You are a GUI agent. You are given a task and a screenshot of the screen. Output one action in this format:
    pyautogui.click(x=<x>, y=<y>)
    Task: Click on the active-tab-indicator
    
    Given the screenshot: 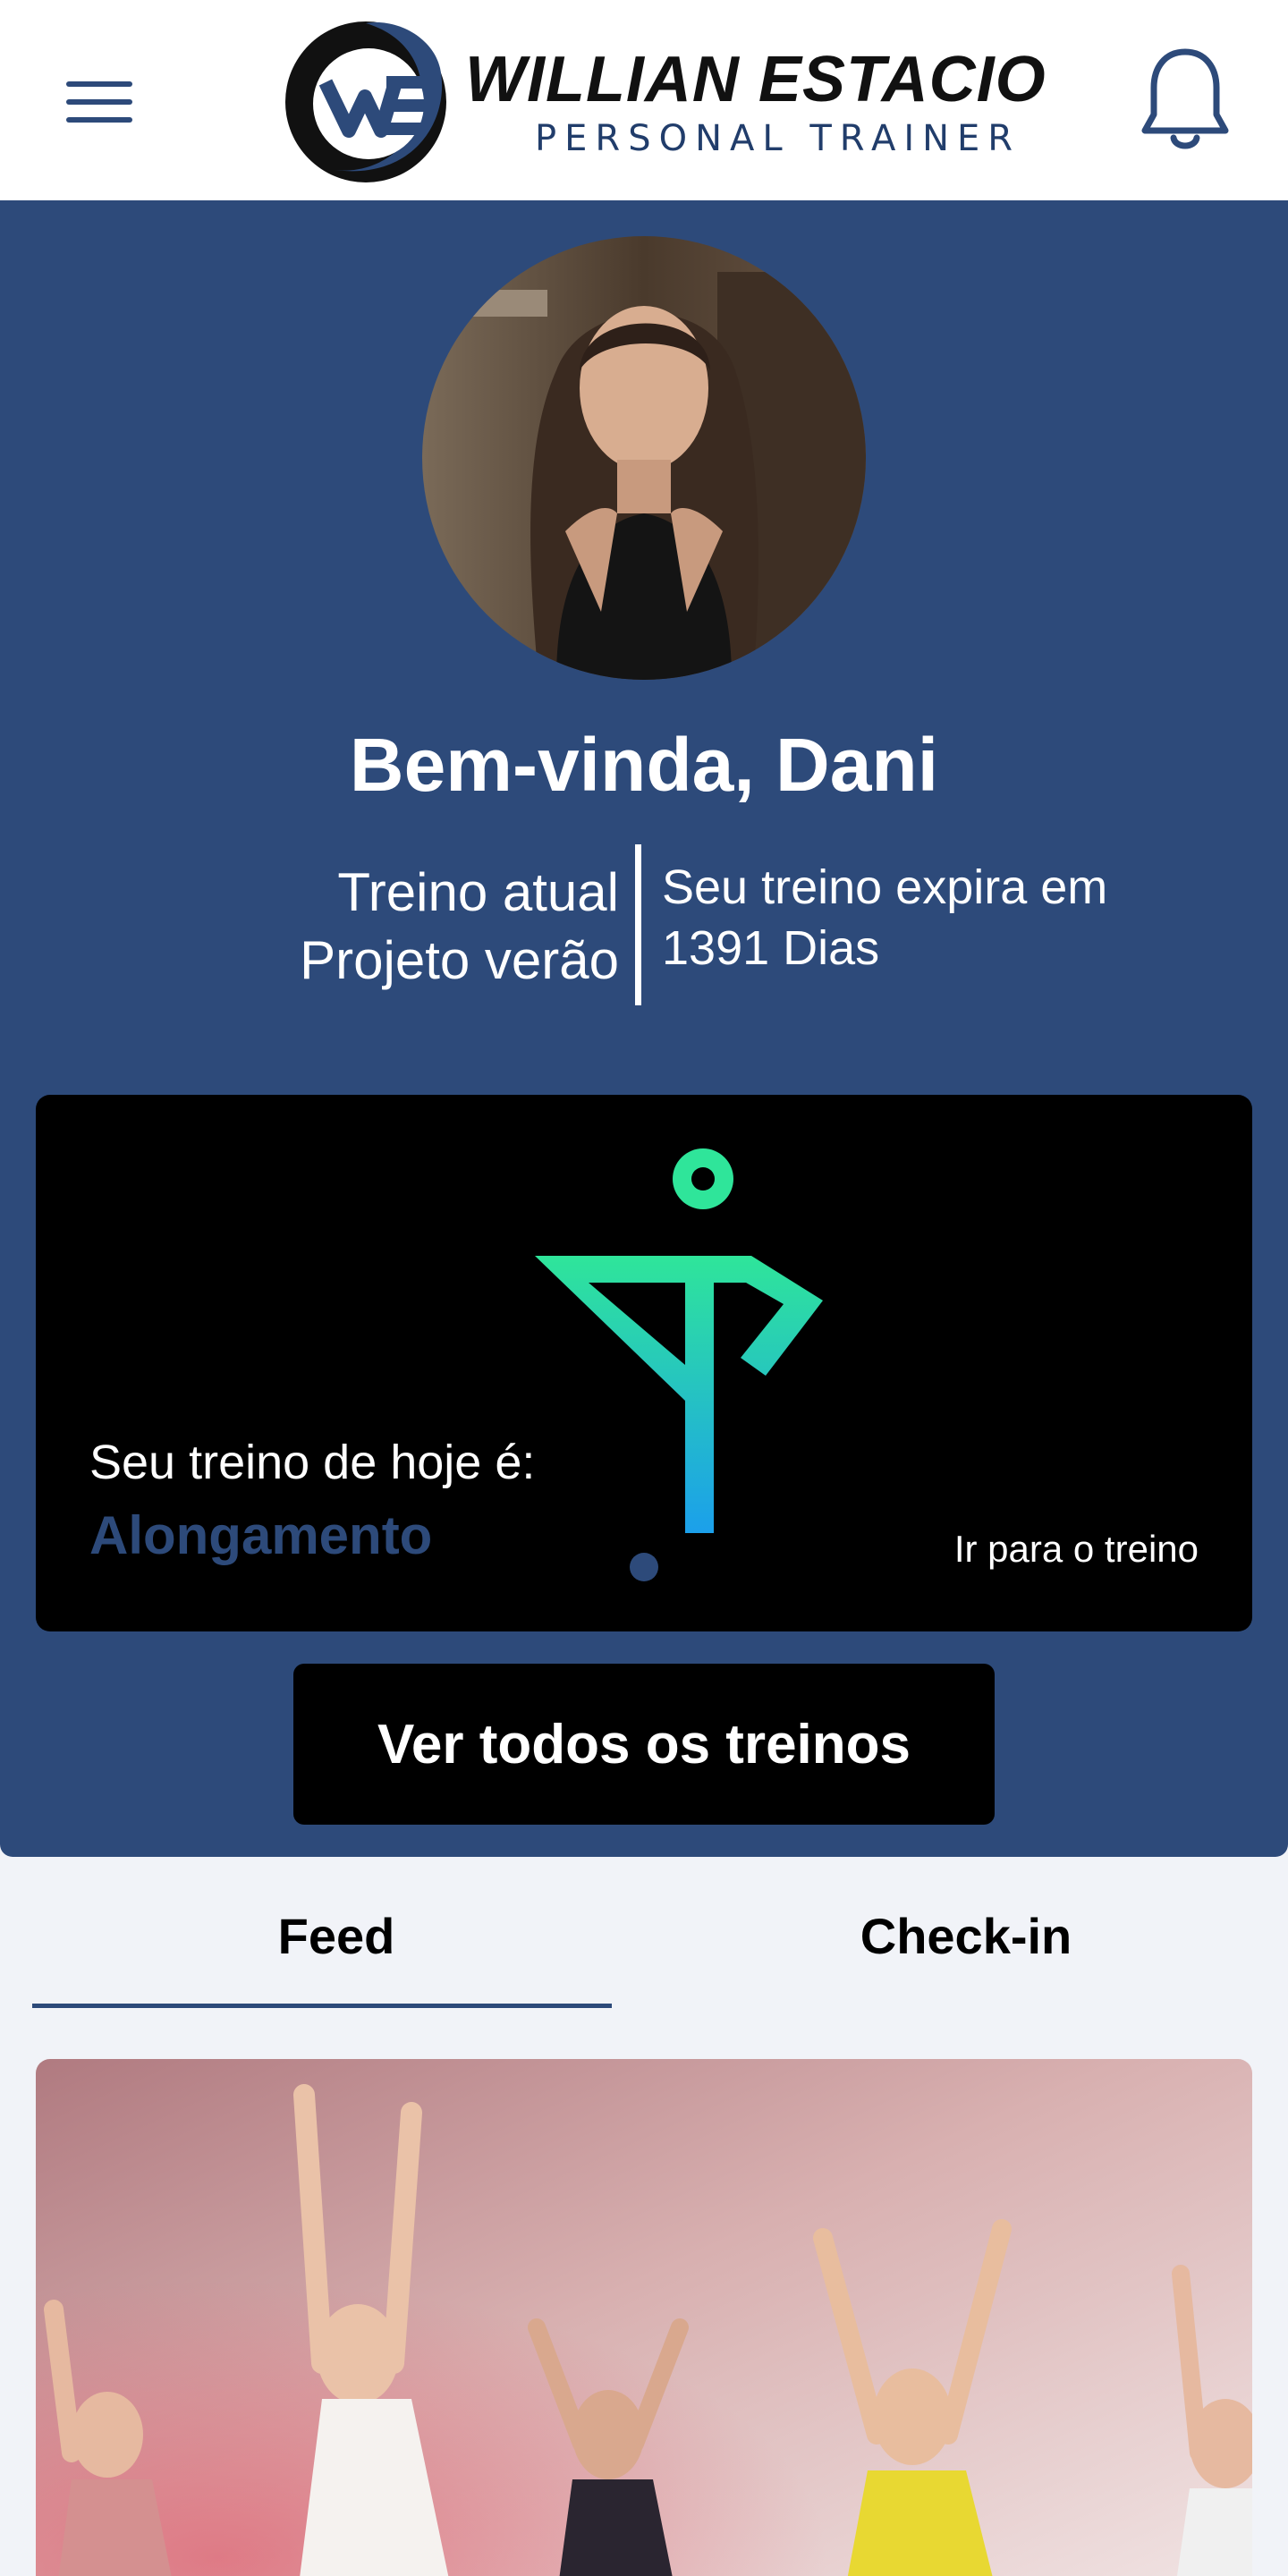 What is the action you would take?
    pyautogui.click(x=322, y=2006)
    